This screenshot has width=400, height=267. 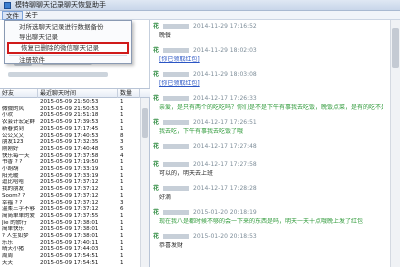 I want to click on menu-item-export: 导出聊天记录, so click(x=68, y=37).